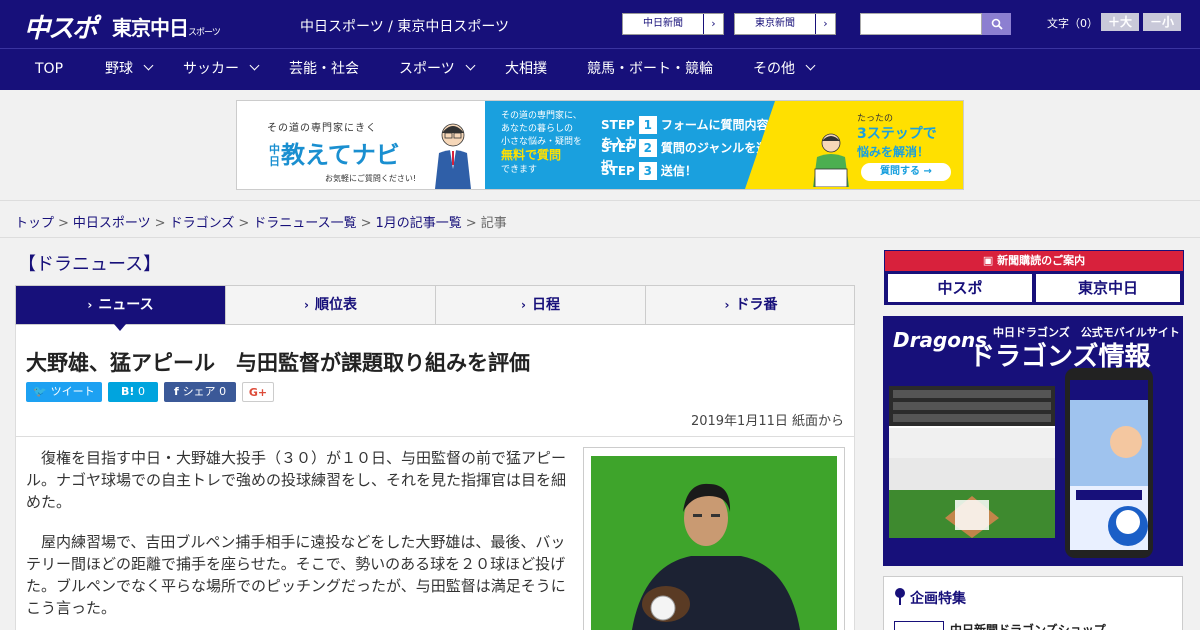 Image resolution: width=1200 pixels, height=630 pixels. I want to click on chuspo-logo: 中スポ, so click(61, 26).